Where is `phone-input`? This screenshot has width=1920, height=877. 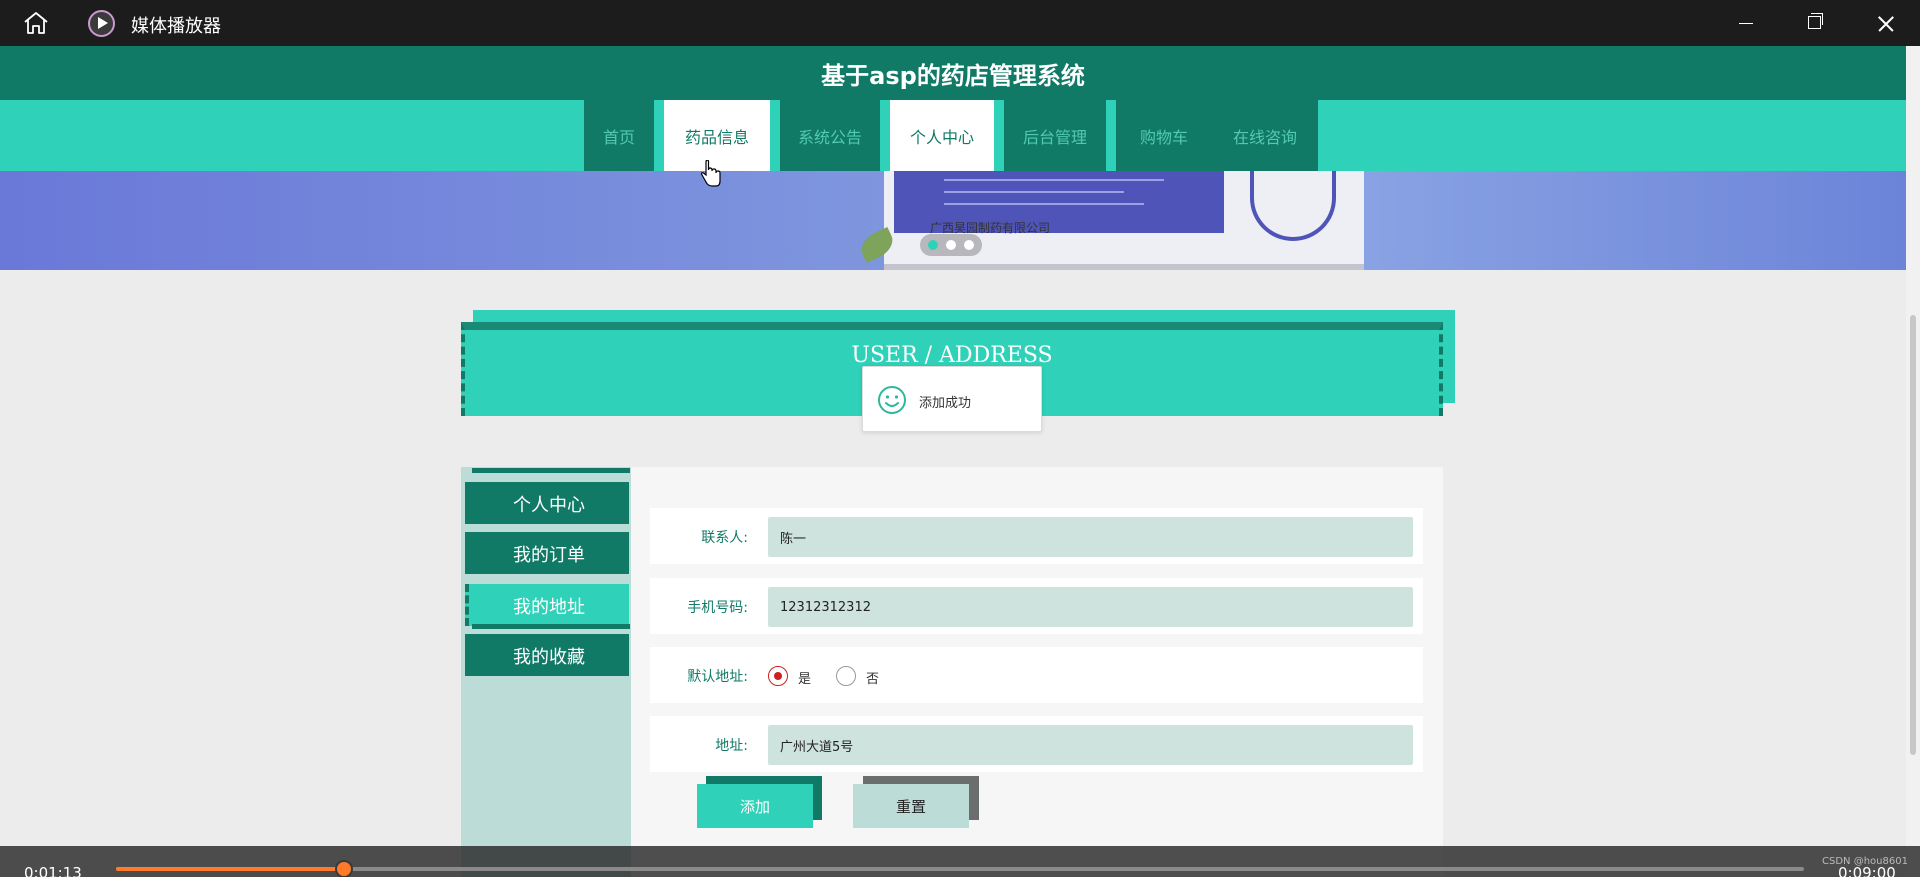
phone-input is located at coordinates (1090, 607).